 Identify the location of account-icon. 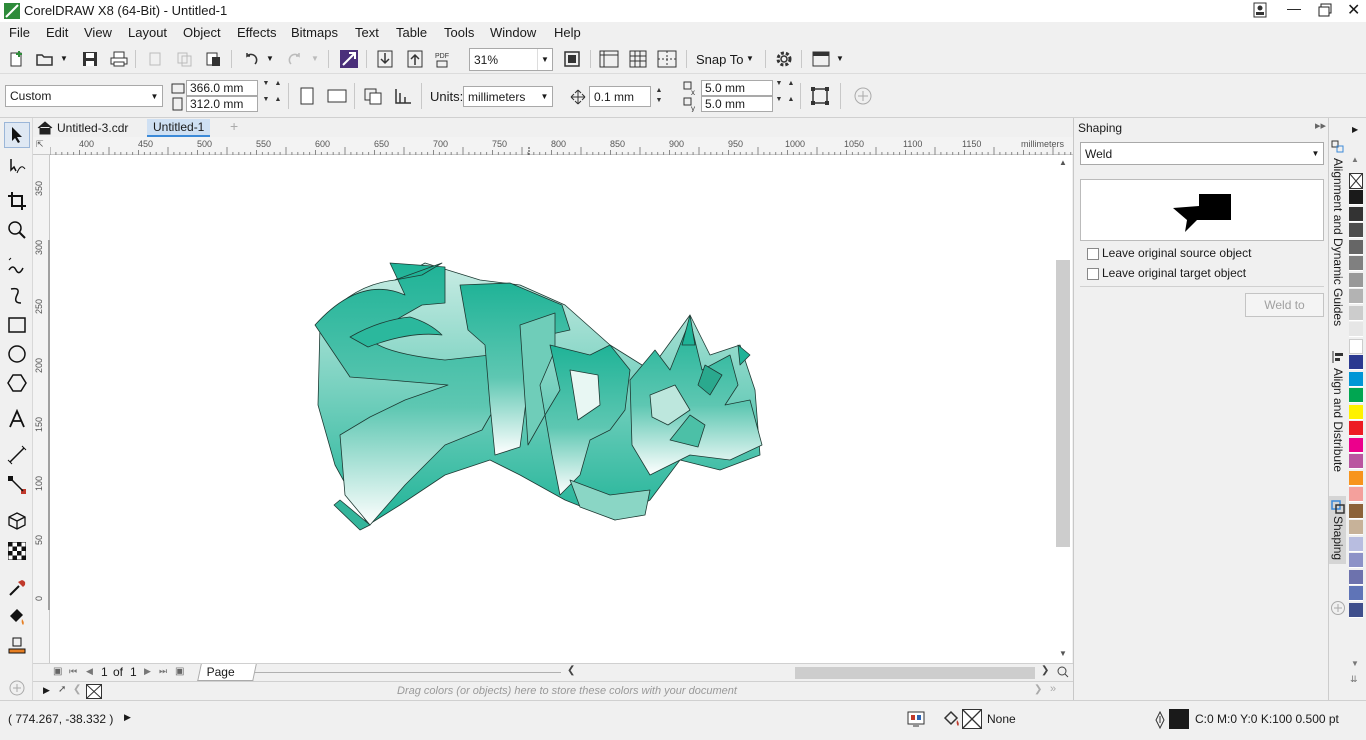
(1260, 10).